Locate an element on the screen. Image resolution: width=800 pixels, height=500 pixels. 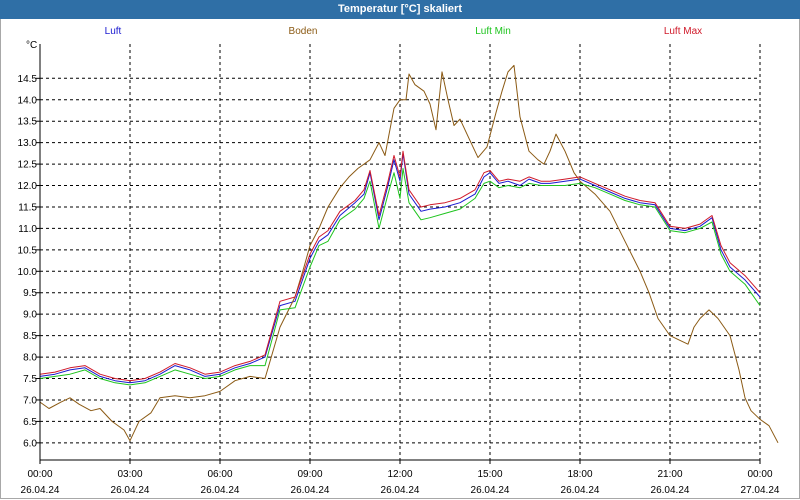
x-tick-time-label: 06:00 is located at coordinates (219, 474).